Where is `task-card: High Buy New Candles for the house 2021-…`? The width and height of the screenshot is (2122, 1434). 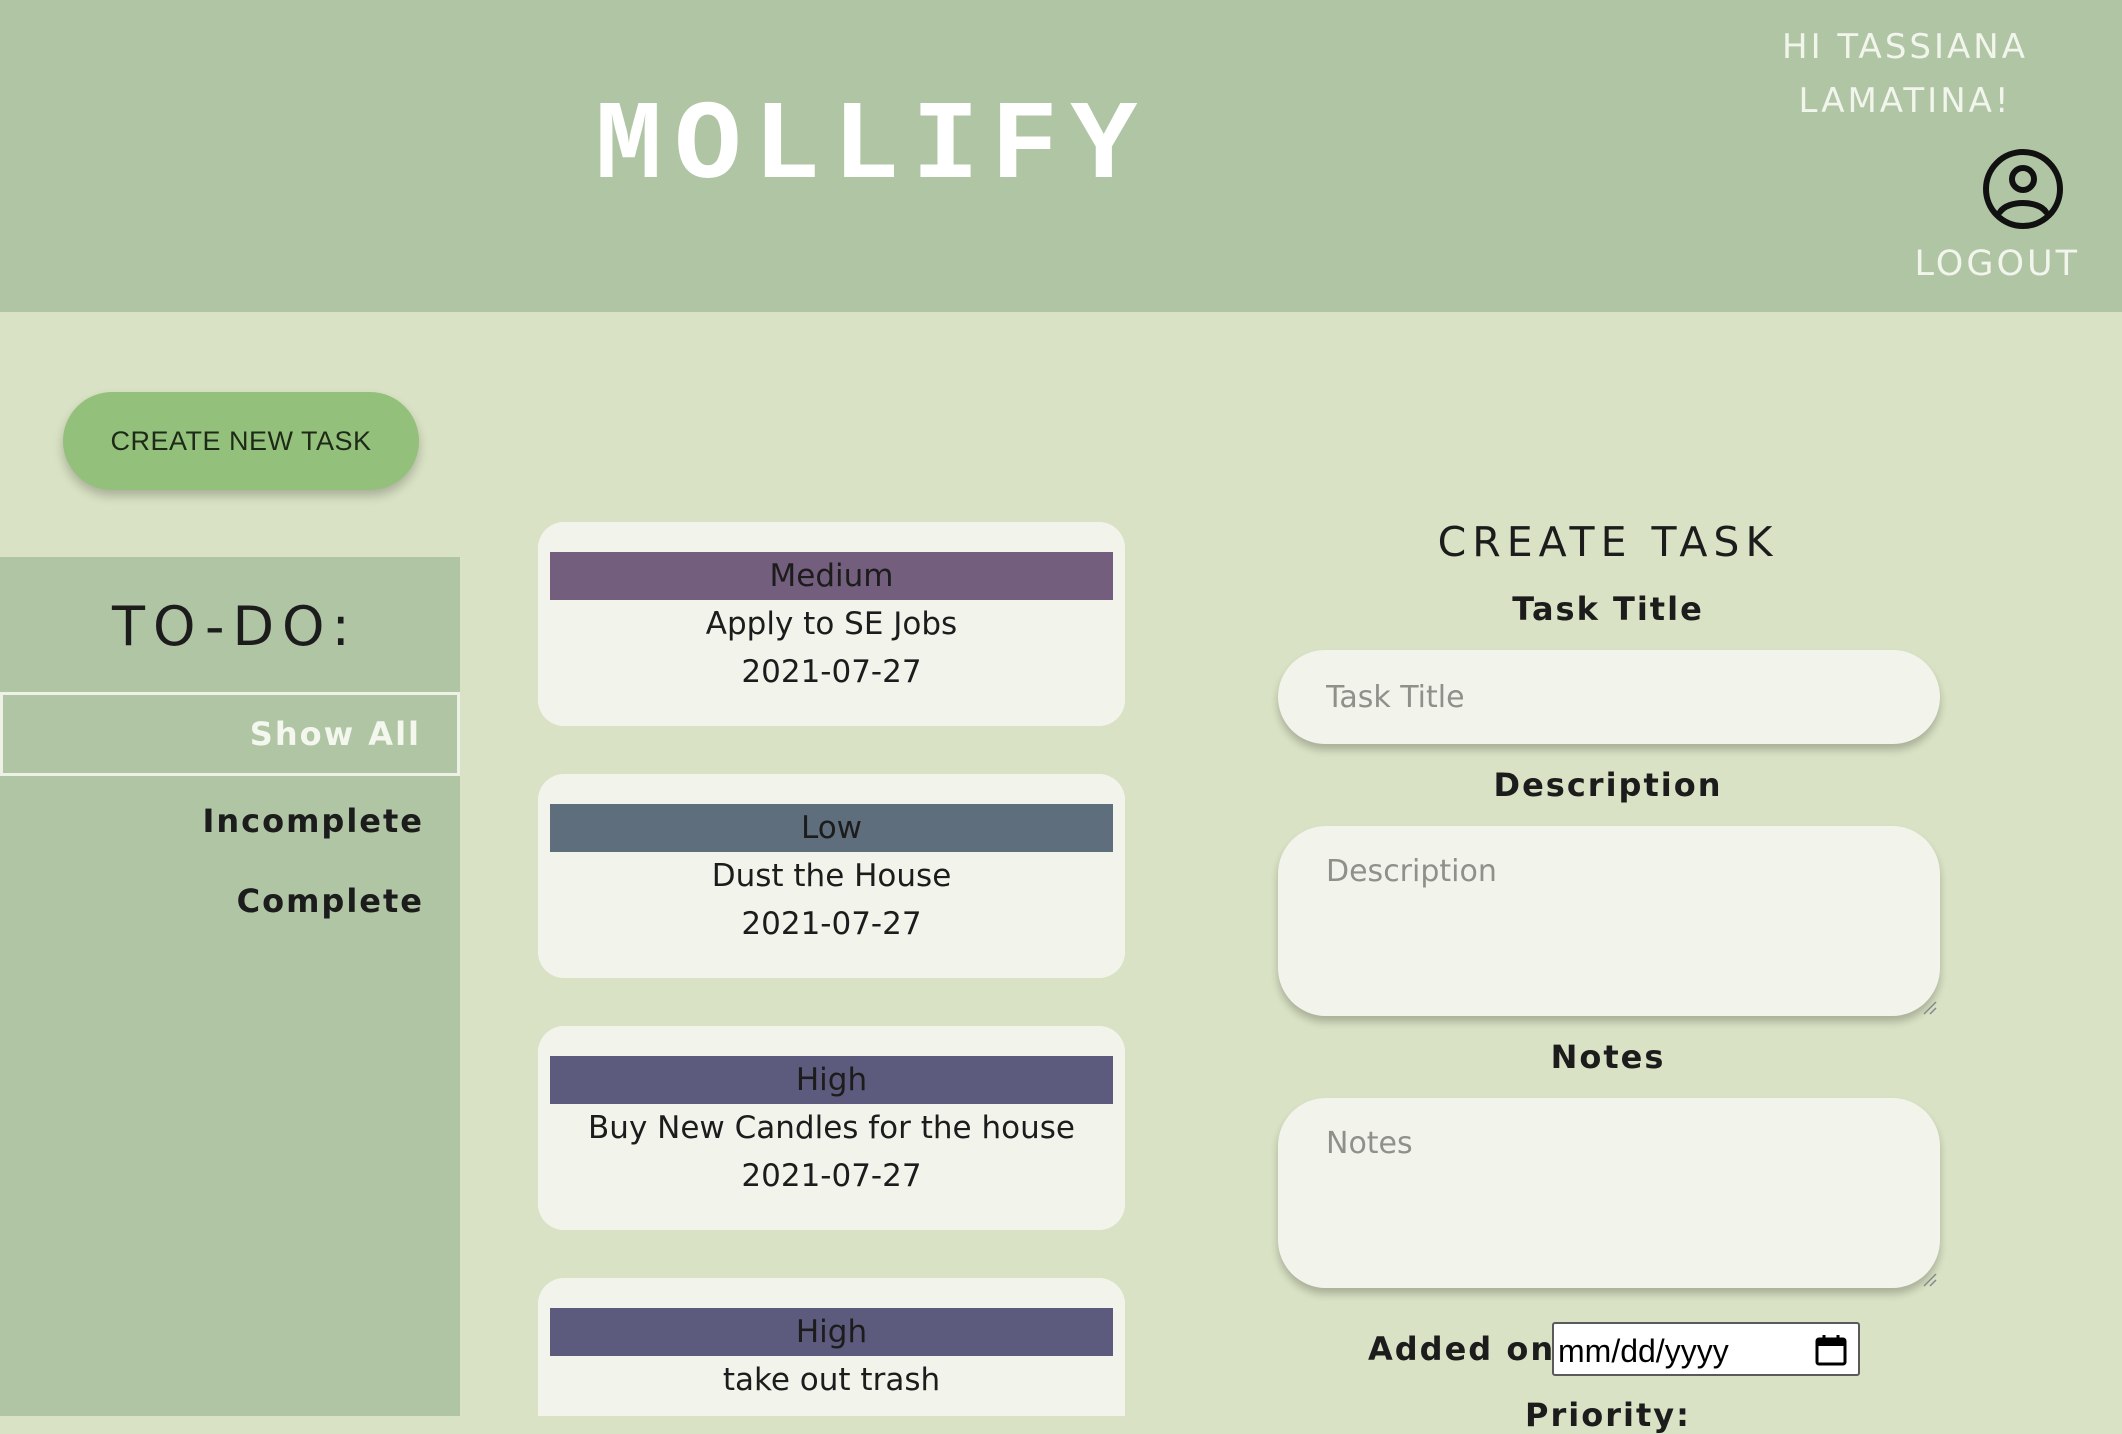 task-card: High Buy New Candles for the house 2021-… is located at coordinates (831, 1128).